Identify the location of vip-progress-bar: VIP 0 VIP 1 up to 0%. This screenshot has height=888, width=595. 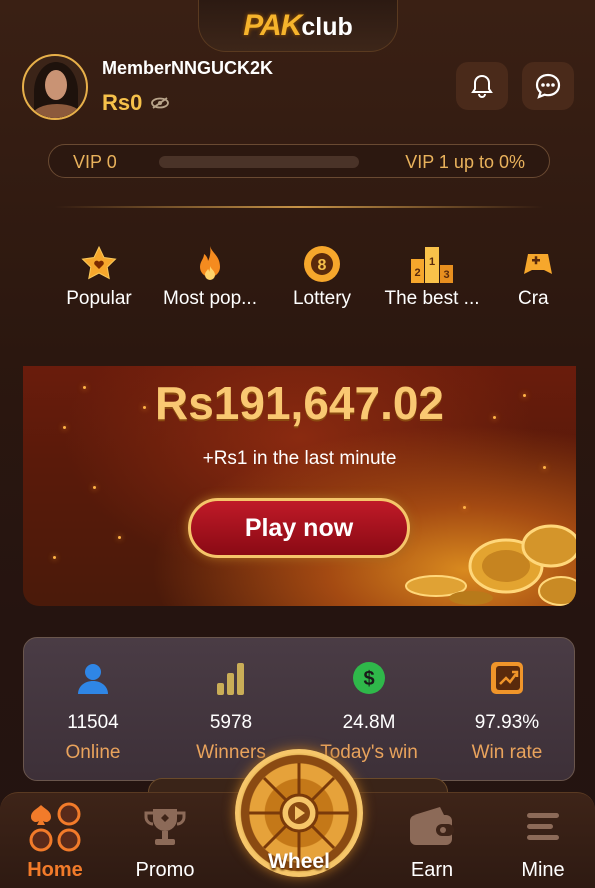
(299, 161).